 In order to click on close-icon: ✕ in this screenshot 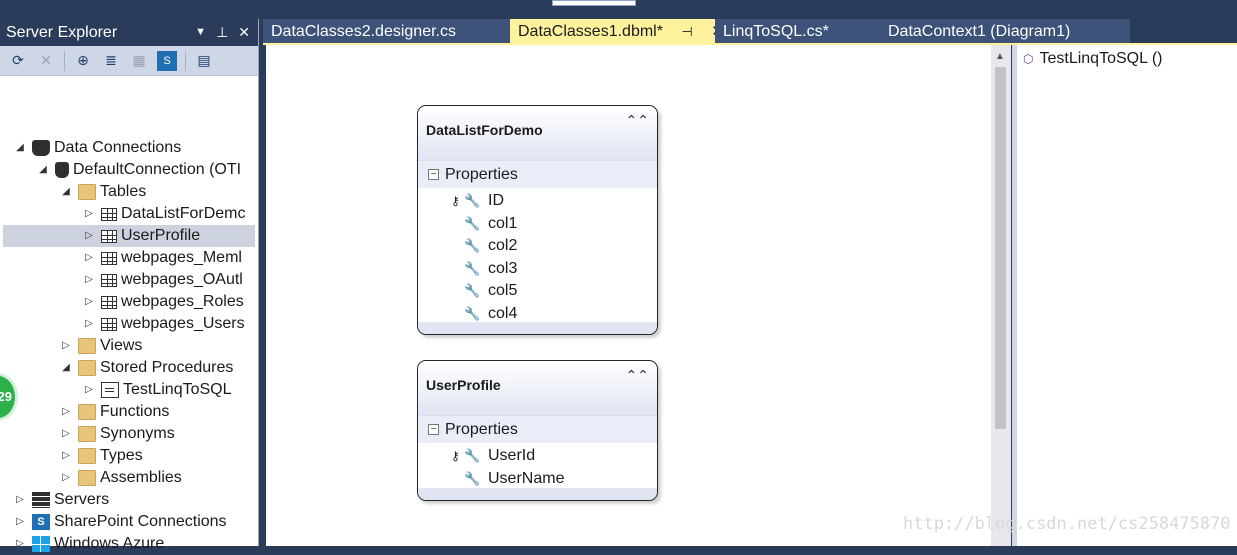, I will do `click(244, 32)`.